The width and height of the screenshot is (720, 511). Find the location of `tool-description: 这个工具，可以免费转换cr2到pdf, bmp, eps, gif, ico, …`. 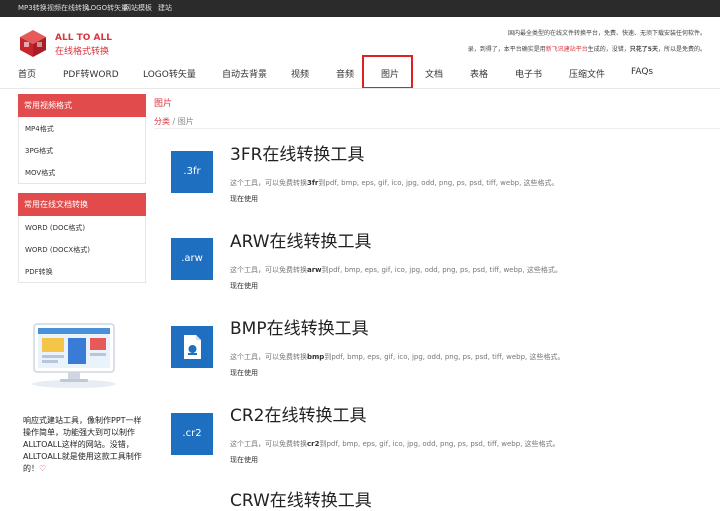

tool-description: 这个工具，可以免费转换cr2到pdf, bmp, eps, gif, ico, … is located at coordinates (395, 444).